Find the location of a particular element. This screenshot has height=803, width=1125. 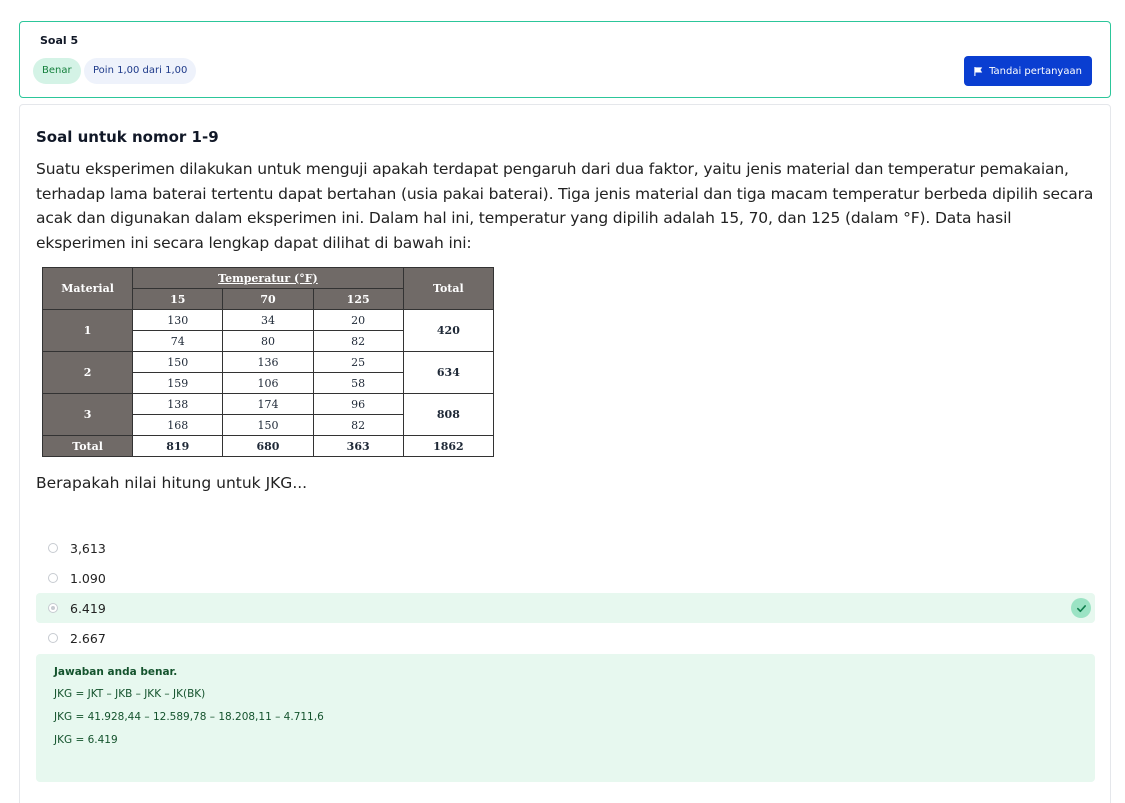

row-total-cell: 634 is located at coordinates (448, 372).